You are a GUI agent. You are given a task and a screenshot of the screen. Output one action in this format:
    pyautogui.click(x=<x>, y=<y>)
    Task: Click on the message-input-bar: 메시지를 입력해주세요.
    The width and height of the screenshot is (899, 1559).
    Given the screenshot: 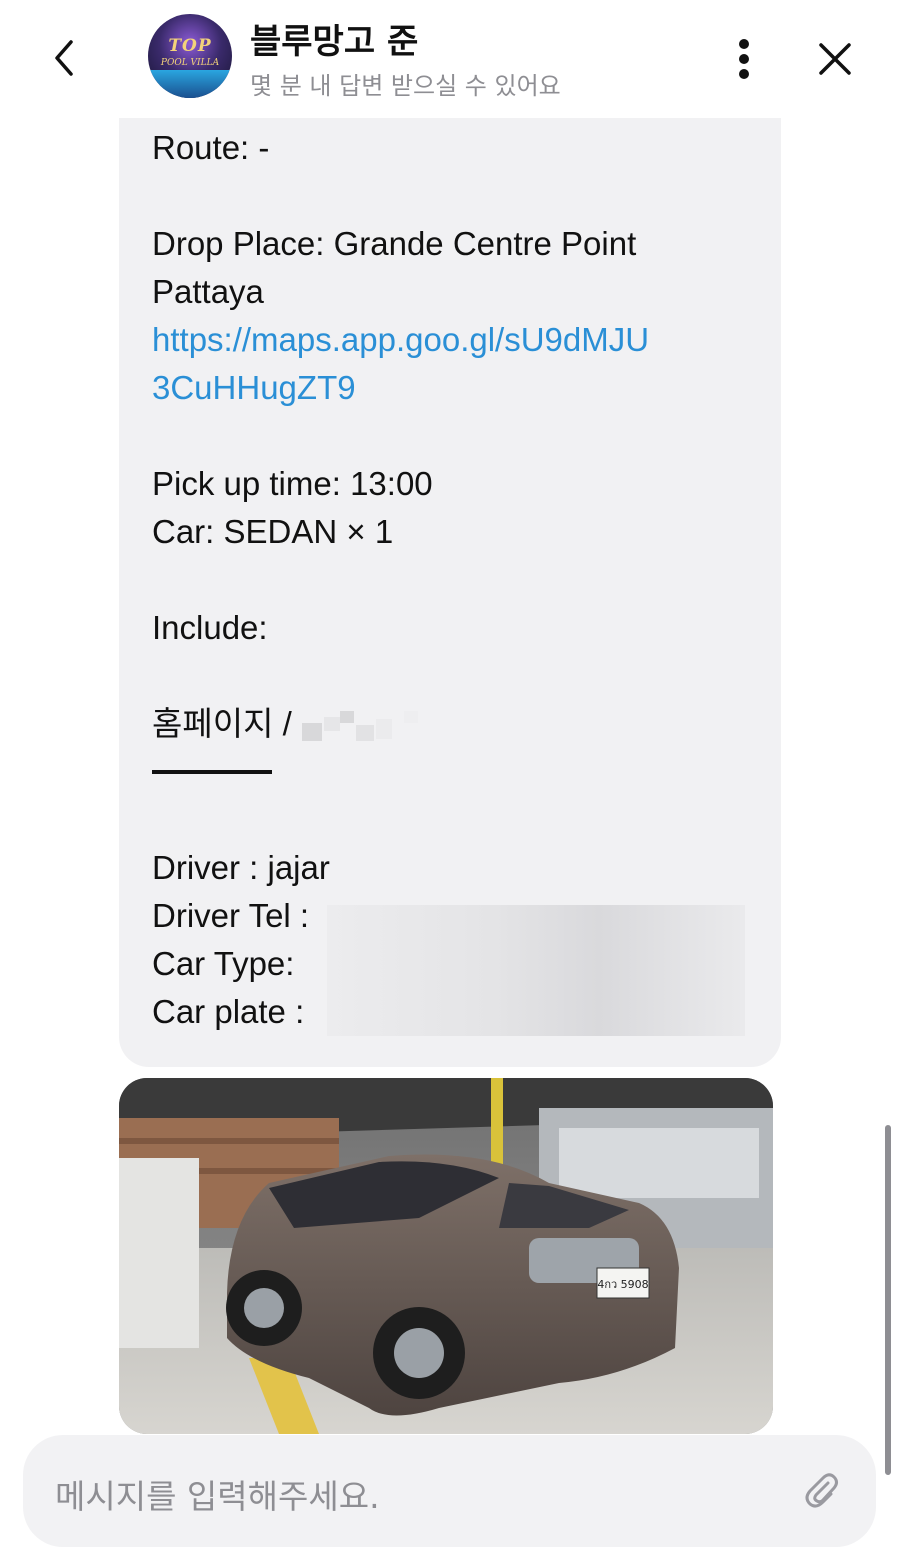 What is the action you would take?
    pyautogui.click(x=449, y=1491)
    